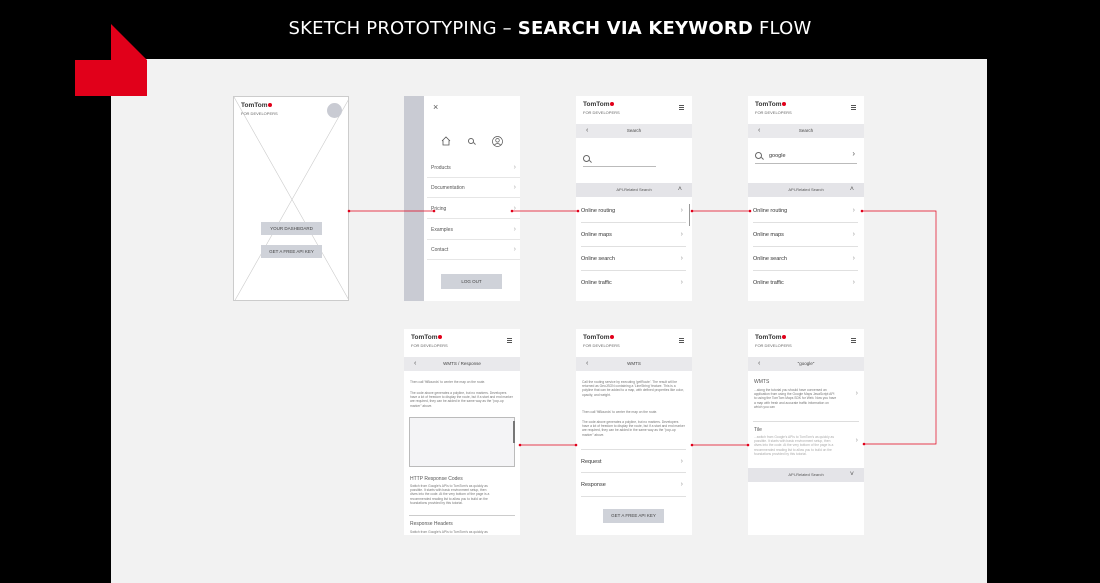 The height and width of the screenshot is (583, 1100). I want to click on list-item-request: Request ›, so click(633, 461).